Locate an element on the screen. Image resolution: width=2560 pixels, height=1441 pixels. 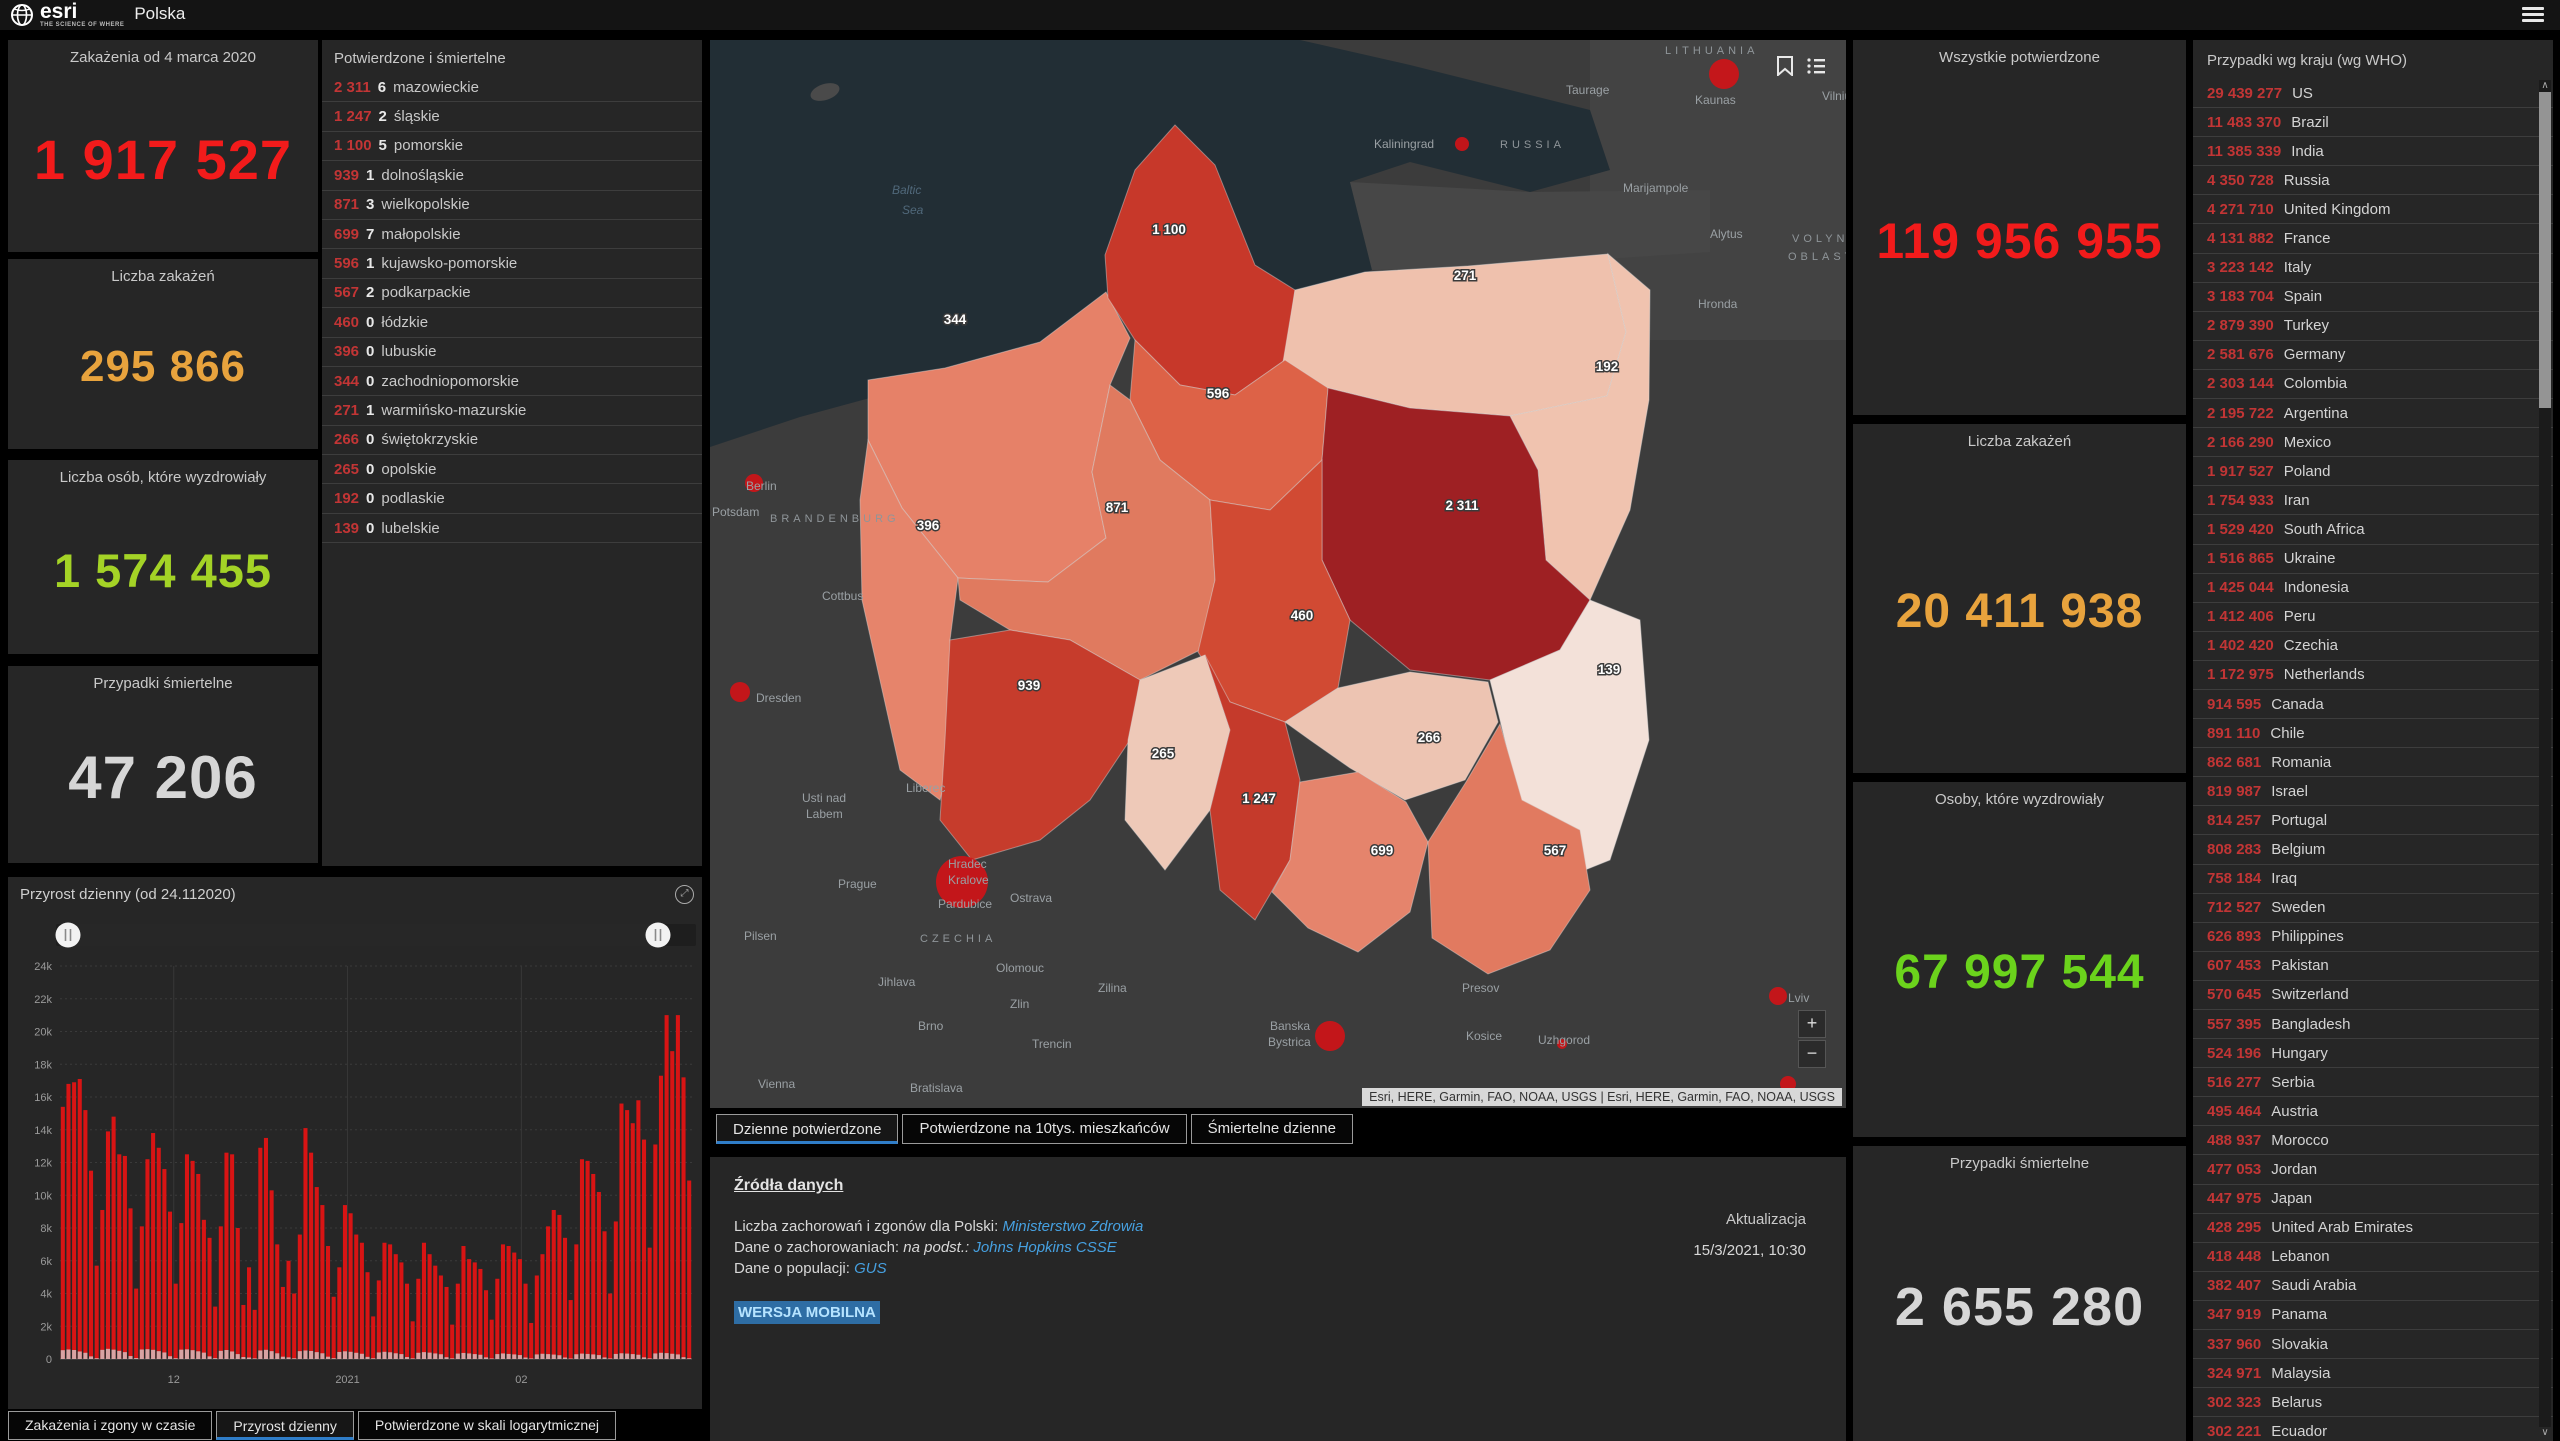
legend-list-icon is located at coordinates (1816, 68).